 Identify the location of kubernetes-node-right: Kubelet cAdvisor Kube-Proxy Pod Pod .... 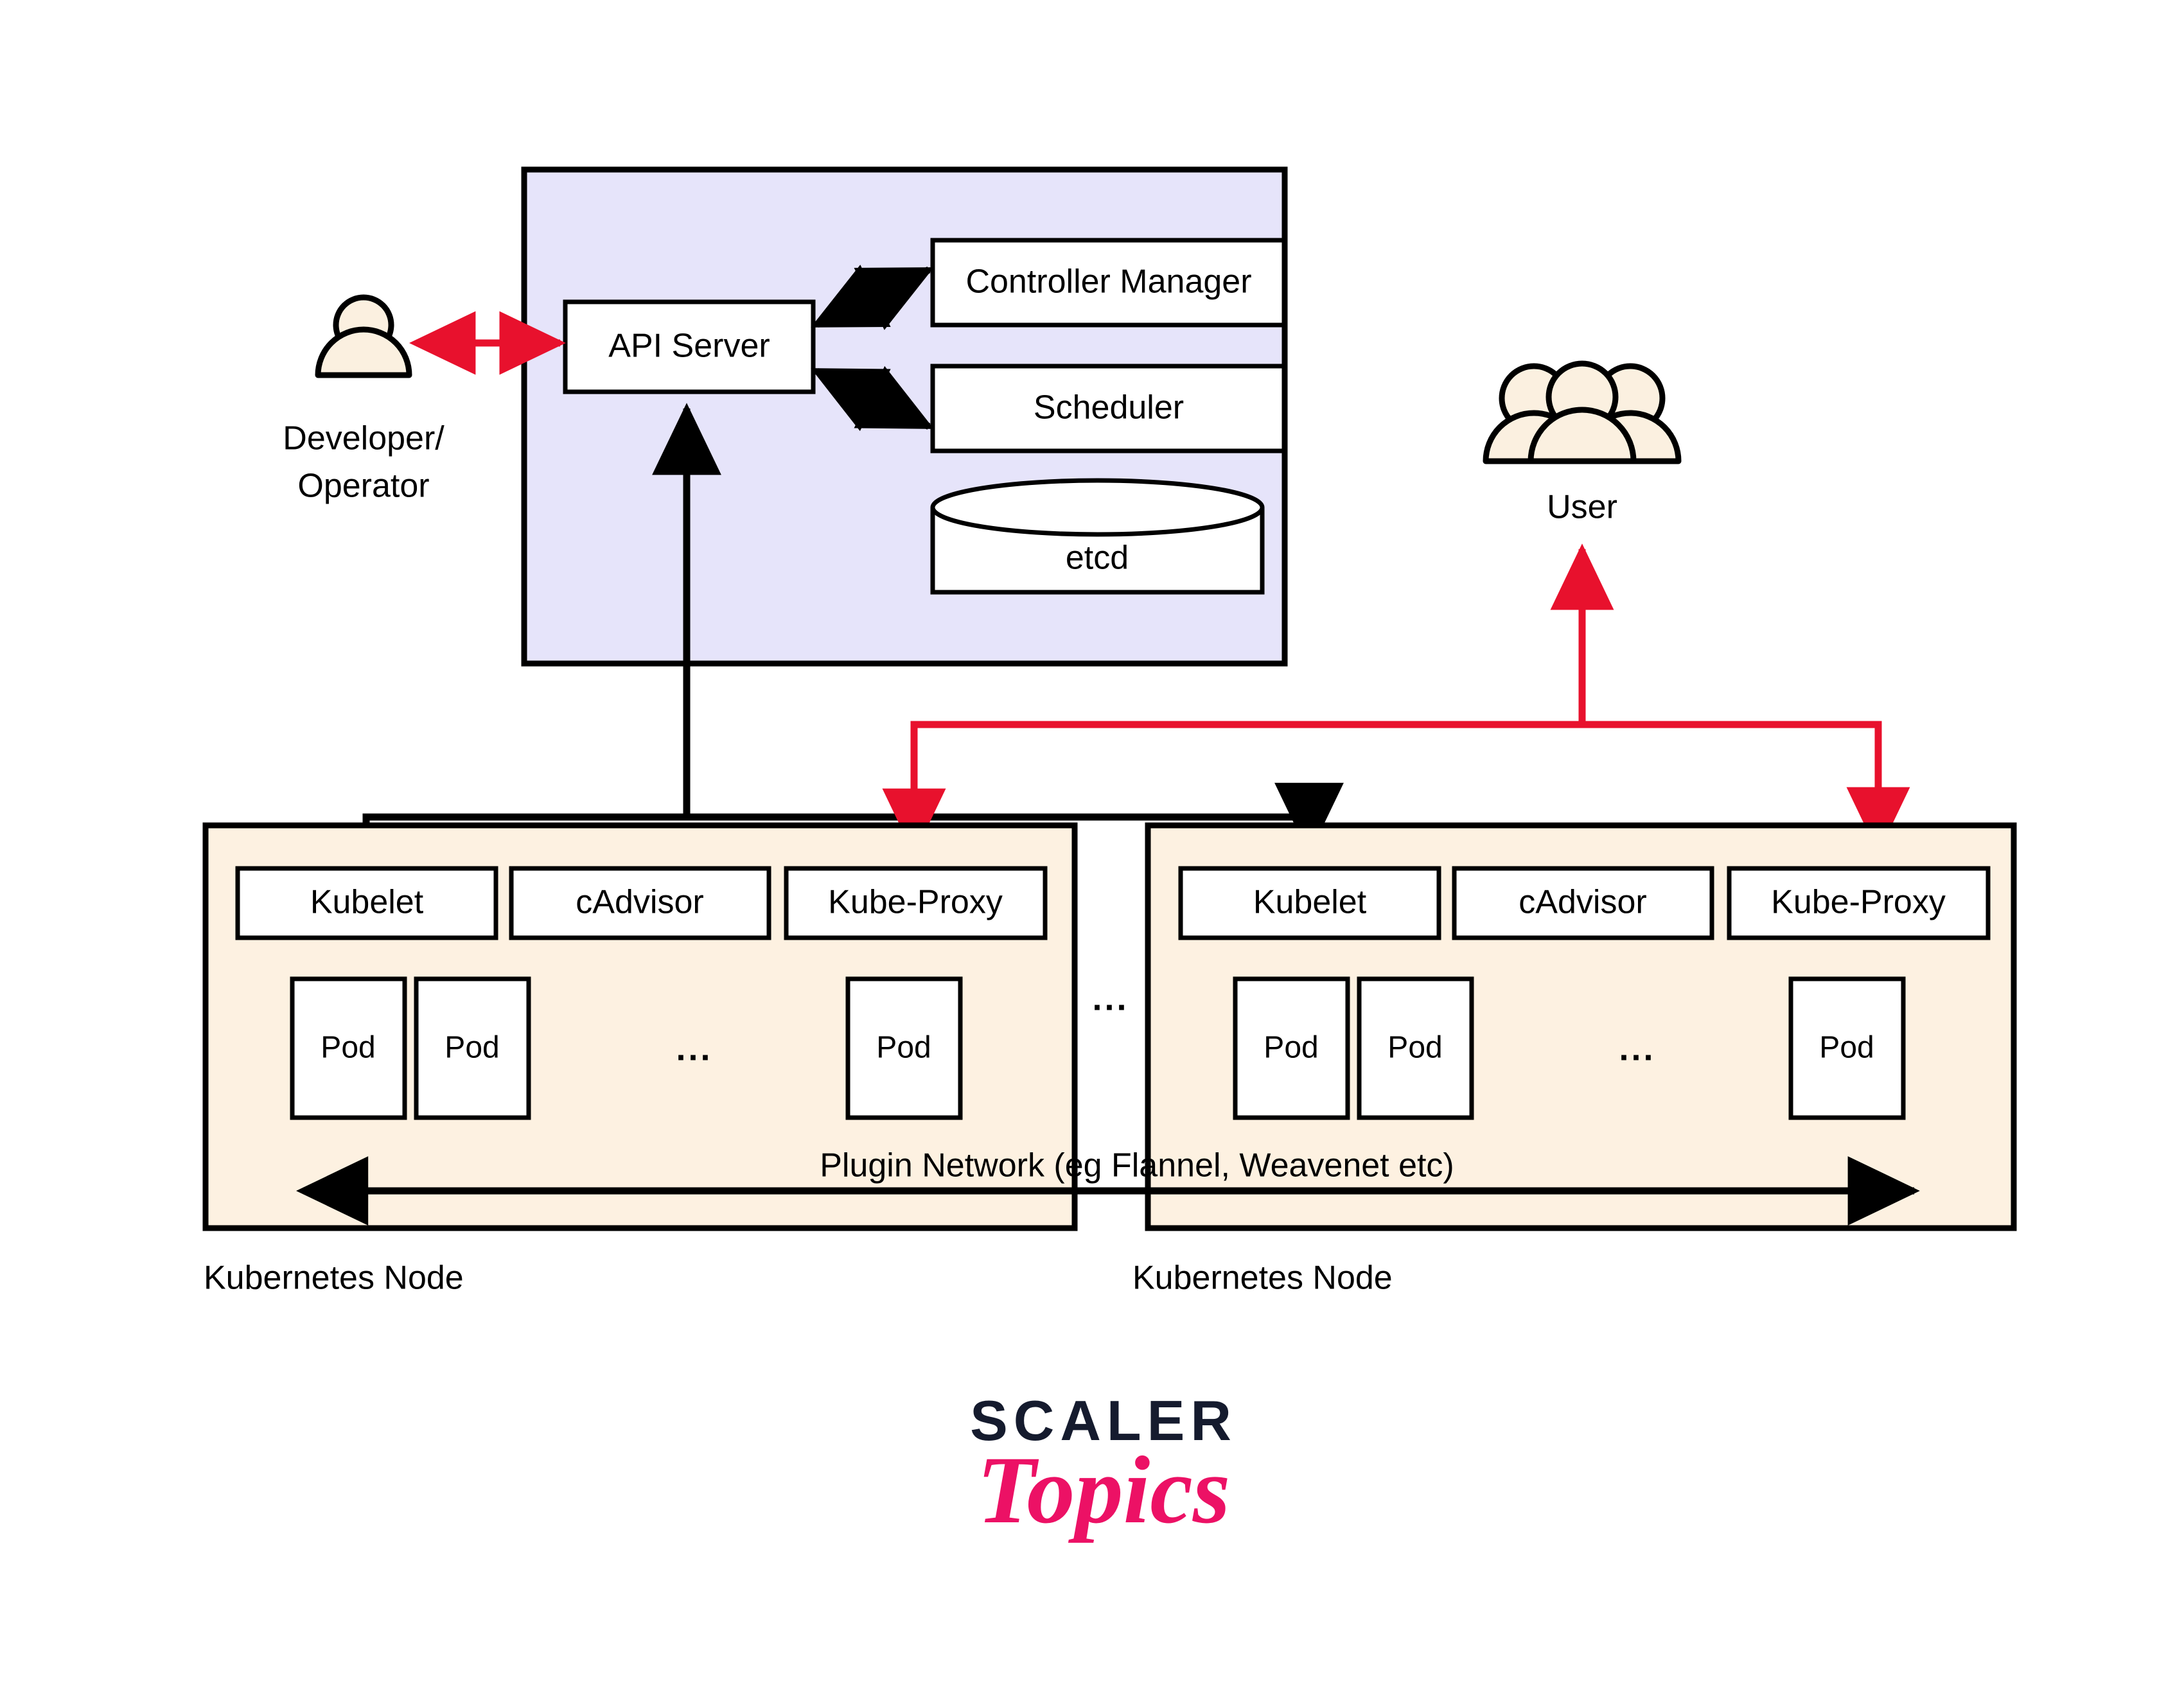
(1574, 1059).